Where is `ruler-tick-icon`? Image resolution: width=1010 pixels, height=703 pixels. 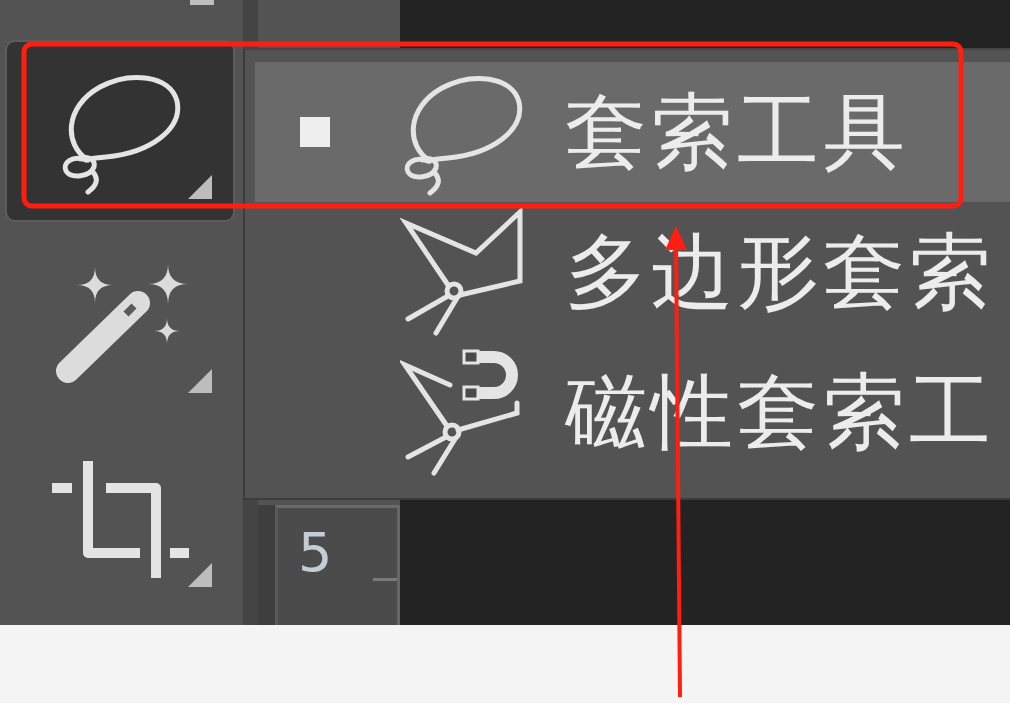 ruler-tick-icon is located at coordinates (385, 579).